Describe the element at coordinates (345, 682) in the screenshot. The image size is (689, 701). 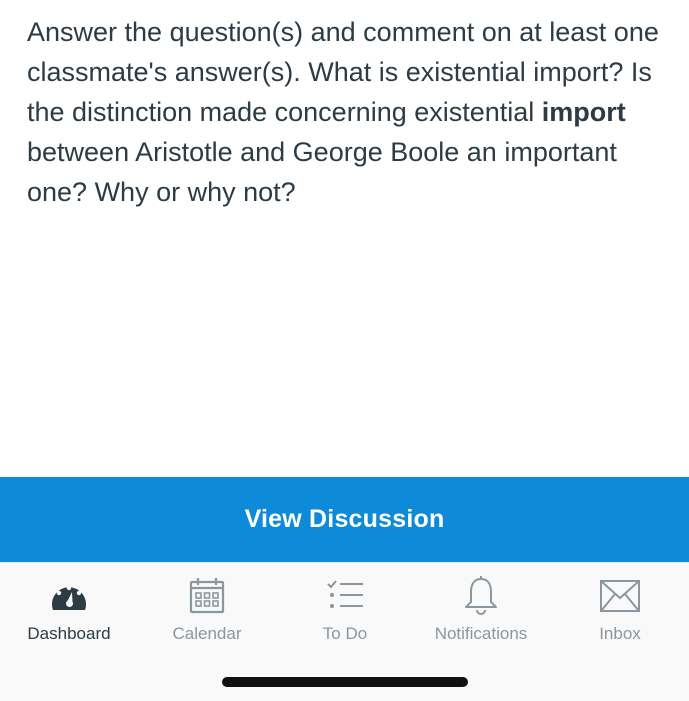
I see `home-indicator` at that location.